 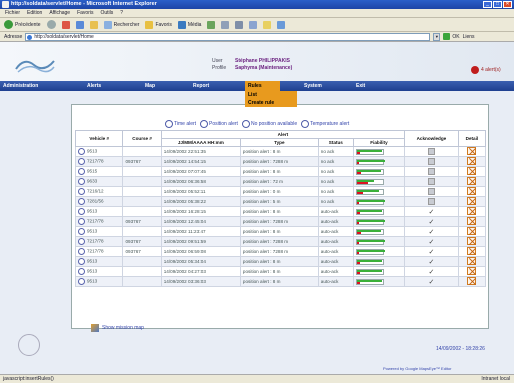 I want to click on menu-edit: Edition, so click(x=34, y=13).